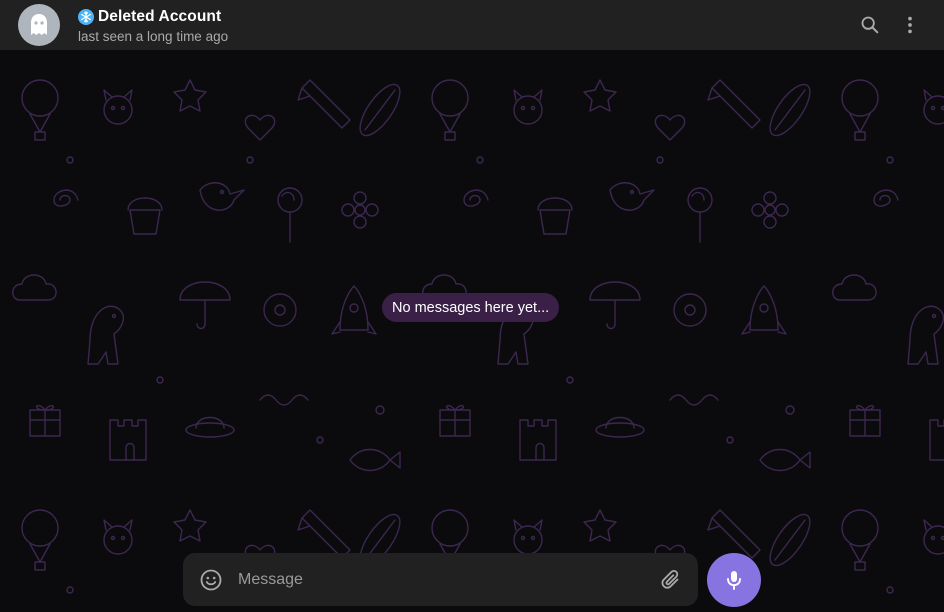  I want to click on message-composer, so click(440, 579).